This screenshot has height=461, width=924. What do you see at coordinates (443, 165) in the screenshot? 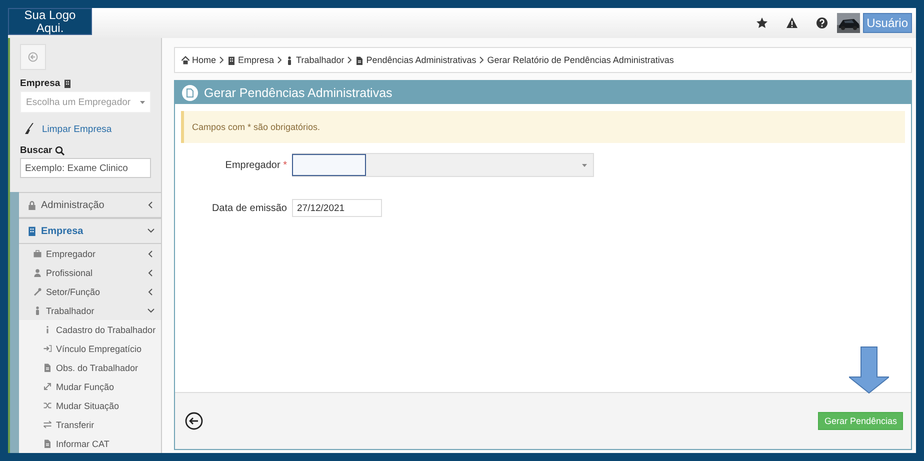
I see `employer-select` at bounding box center [443, 165].